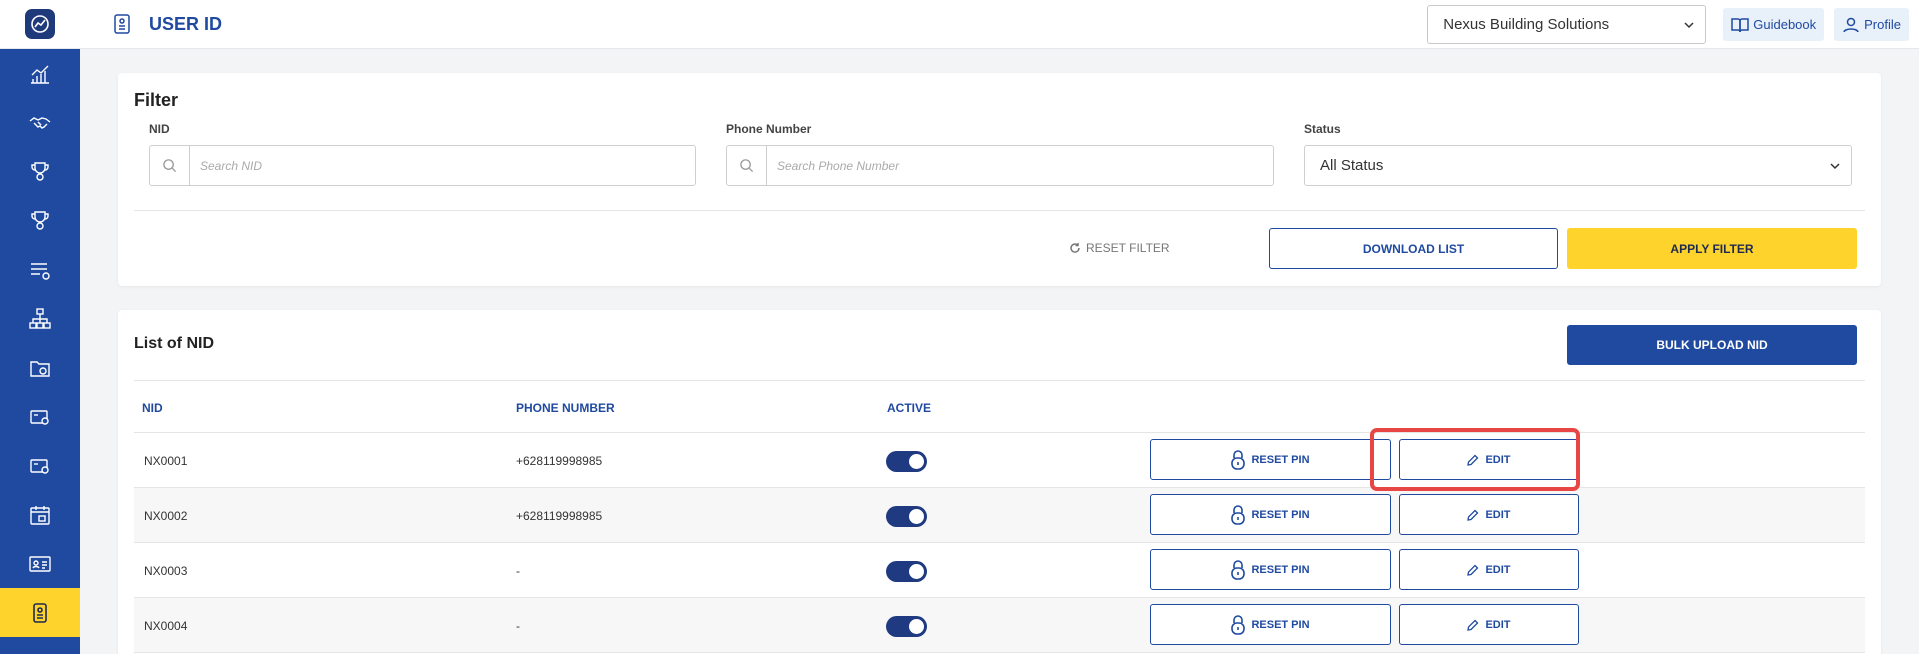 This screenshot has width=1919, height=654. I want to click on table-header: NID PHONE NUMBER ACTIVE, so click(999, 407).